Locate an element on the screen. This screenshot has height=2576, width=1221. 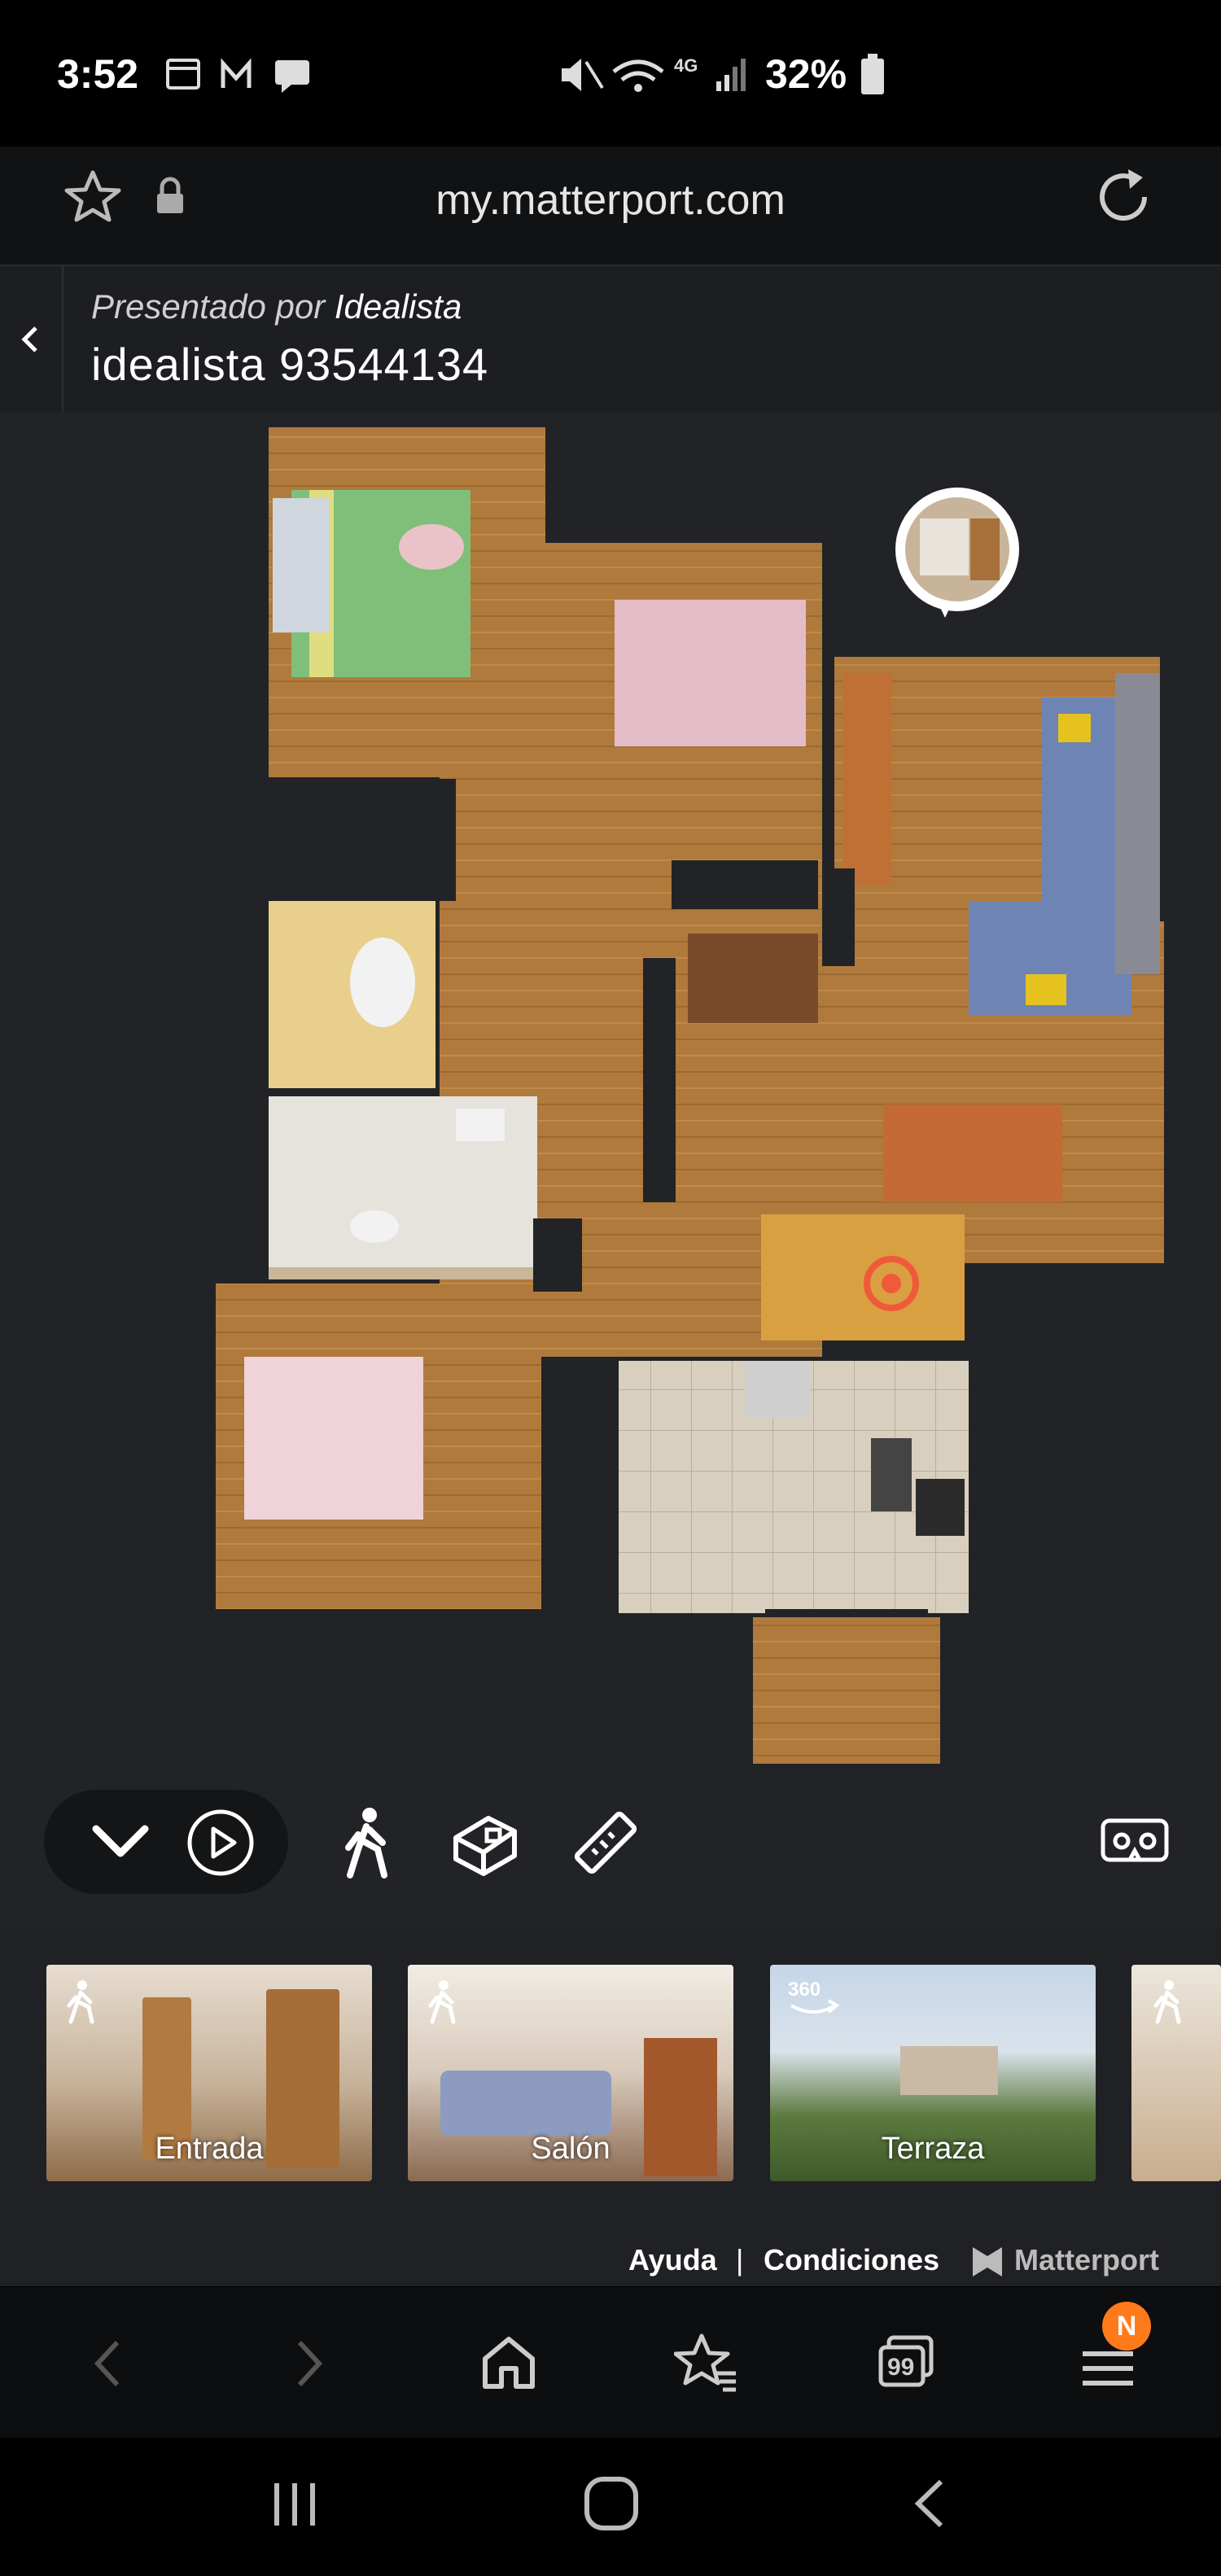
thumbnail-entrada: Entrada is located at coordinates (209, 2073).